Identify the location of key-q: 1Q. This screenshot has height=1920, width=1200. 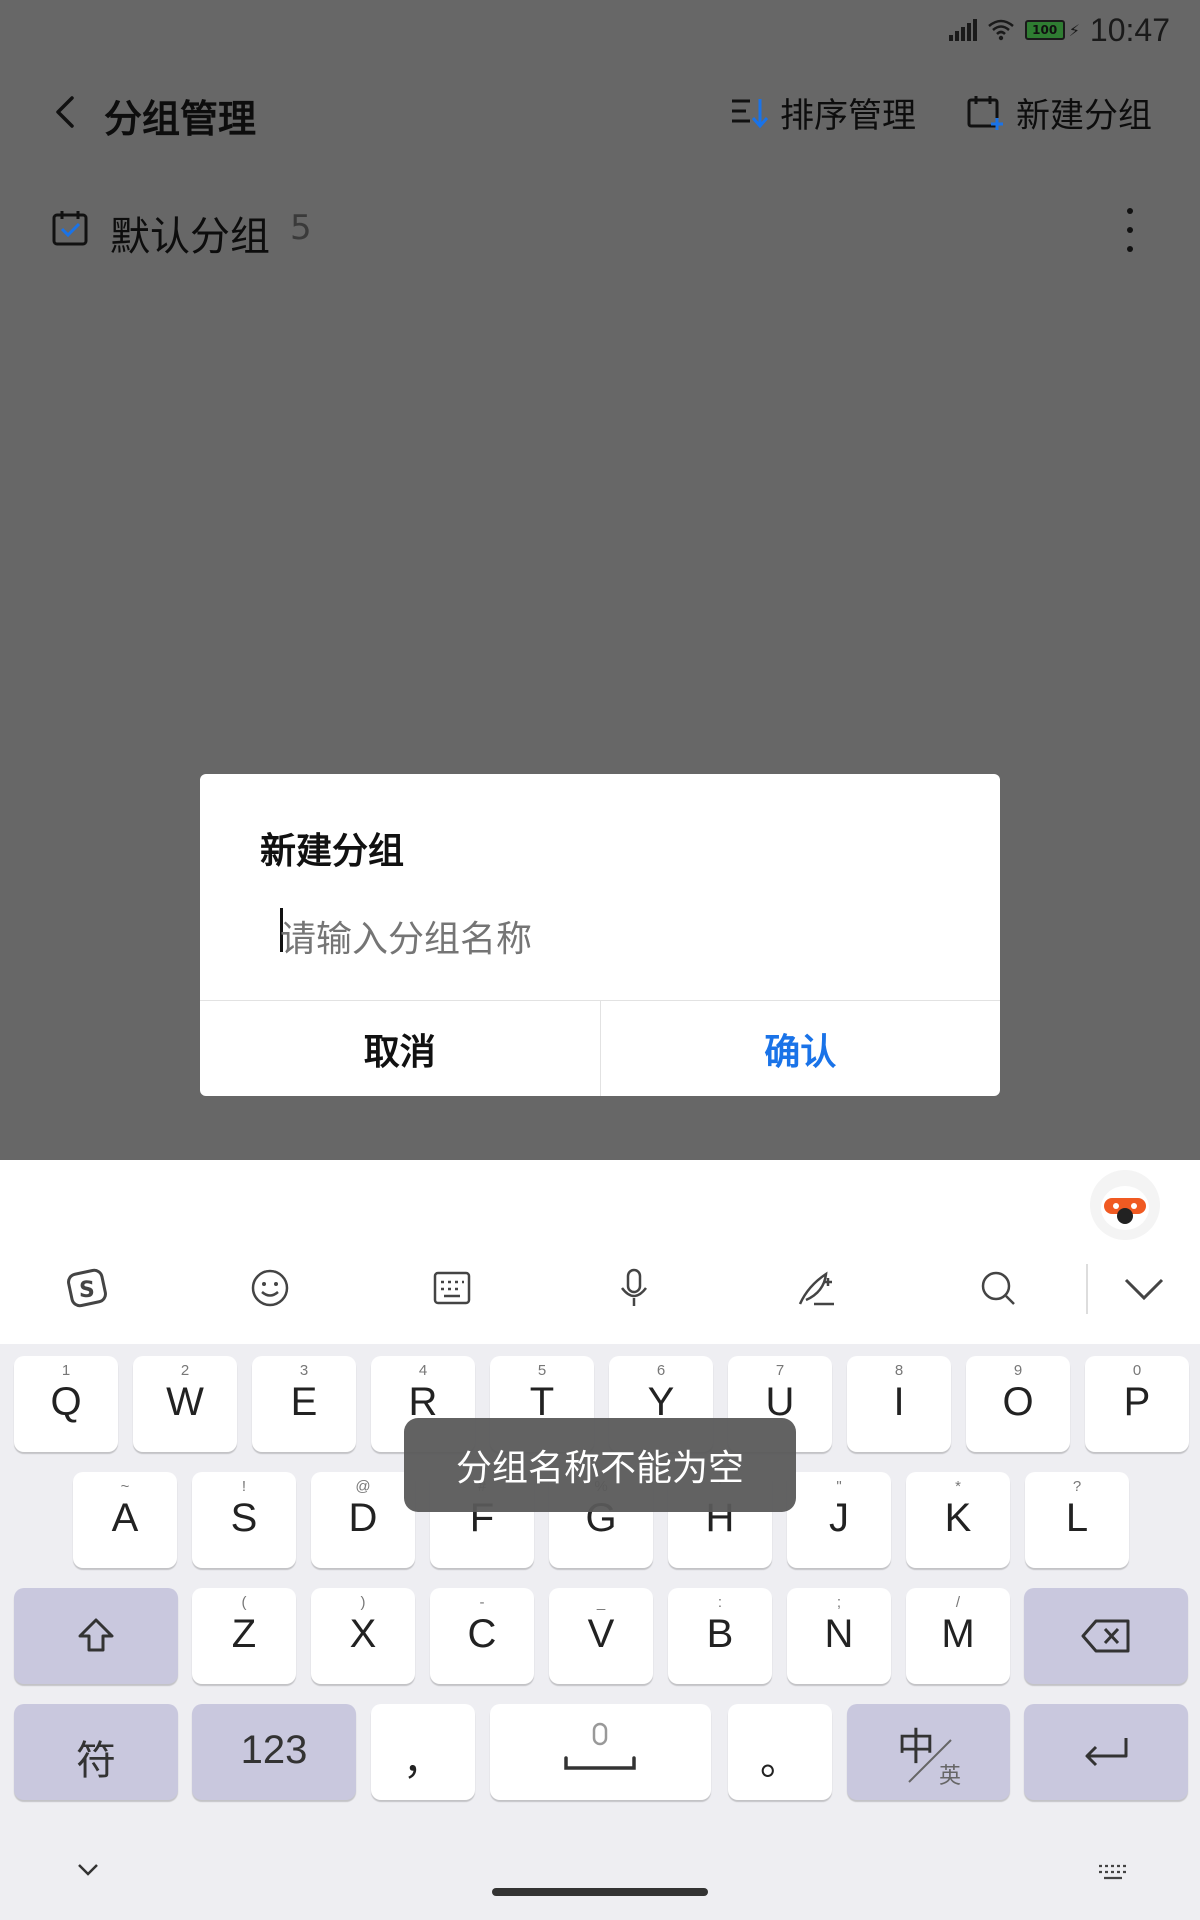
(66, 1404).